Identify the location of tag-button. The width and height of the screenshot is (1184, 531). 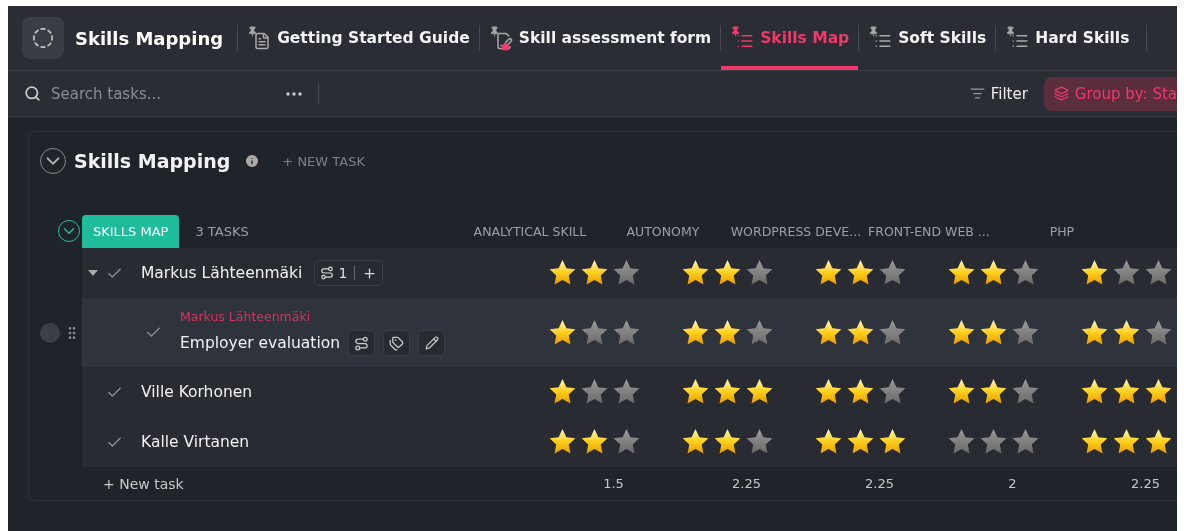
(397, 343).